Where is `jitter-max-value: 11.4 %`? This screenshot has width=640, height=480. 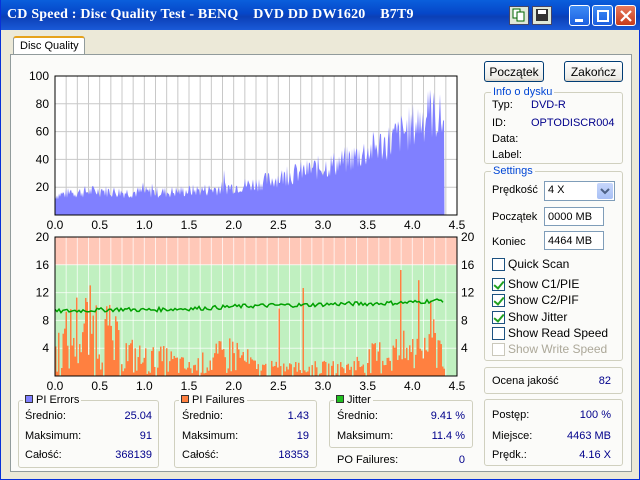 jitter-max-value: 11.4 % is located at coordinates (448, 436).